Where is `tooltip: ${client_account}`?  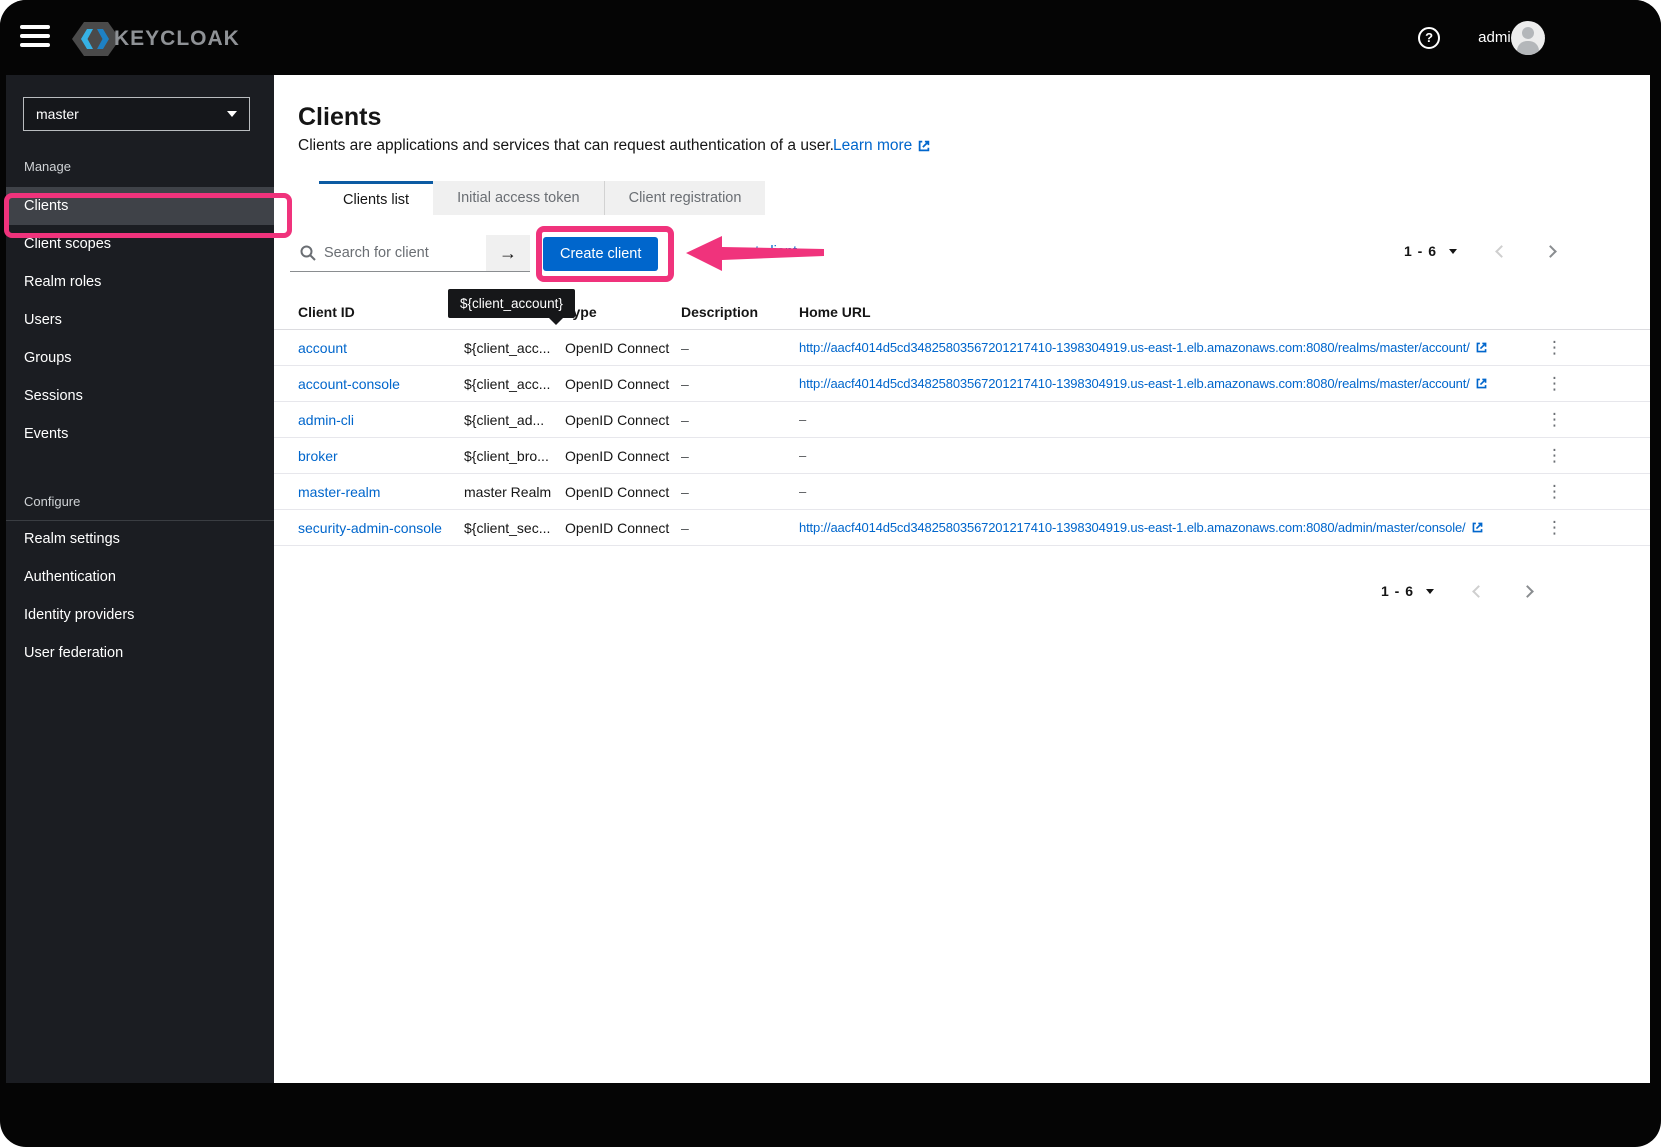 tooltip: ${client_account} is located at coordinates (511, 307).